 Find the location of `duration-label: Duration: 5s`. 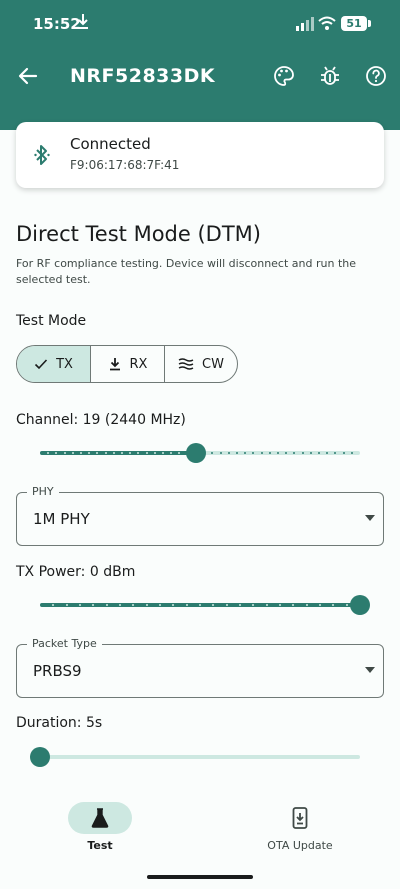

duration-label: Duration: 5s is located at coordinates (59, 723).